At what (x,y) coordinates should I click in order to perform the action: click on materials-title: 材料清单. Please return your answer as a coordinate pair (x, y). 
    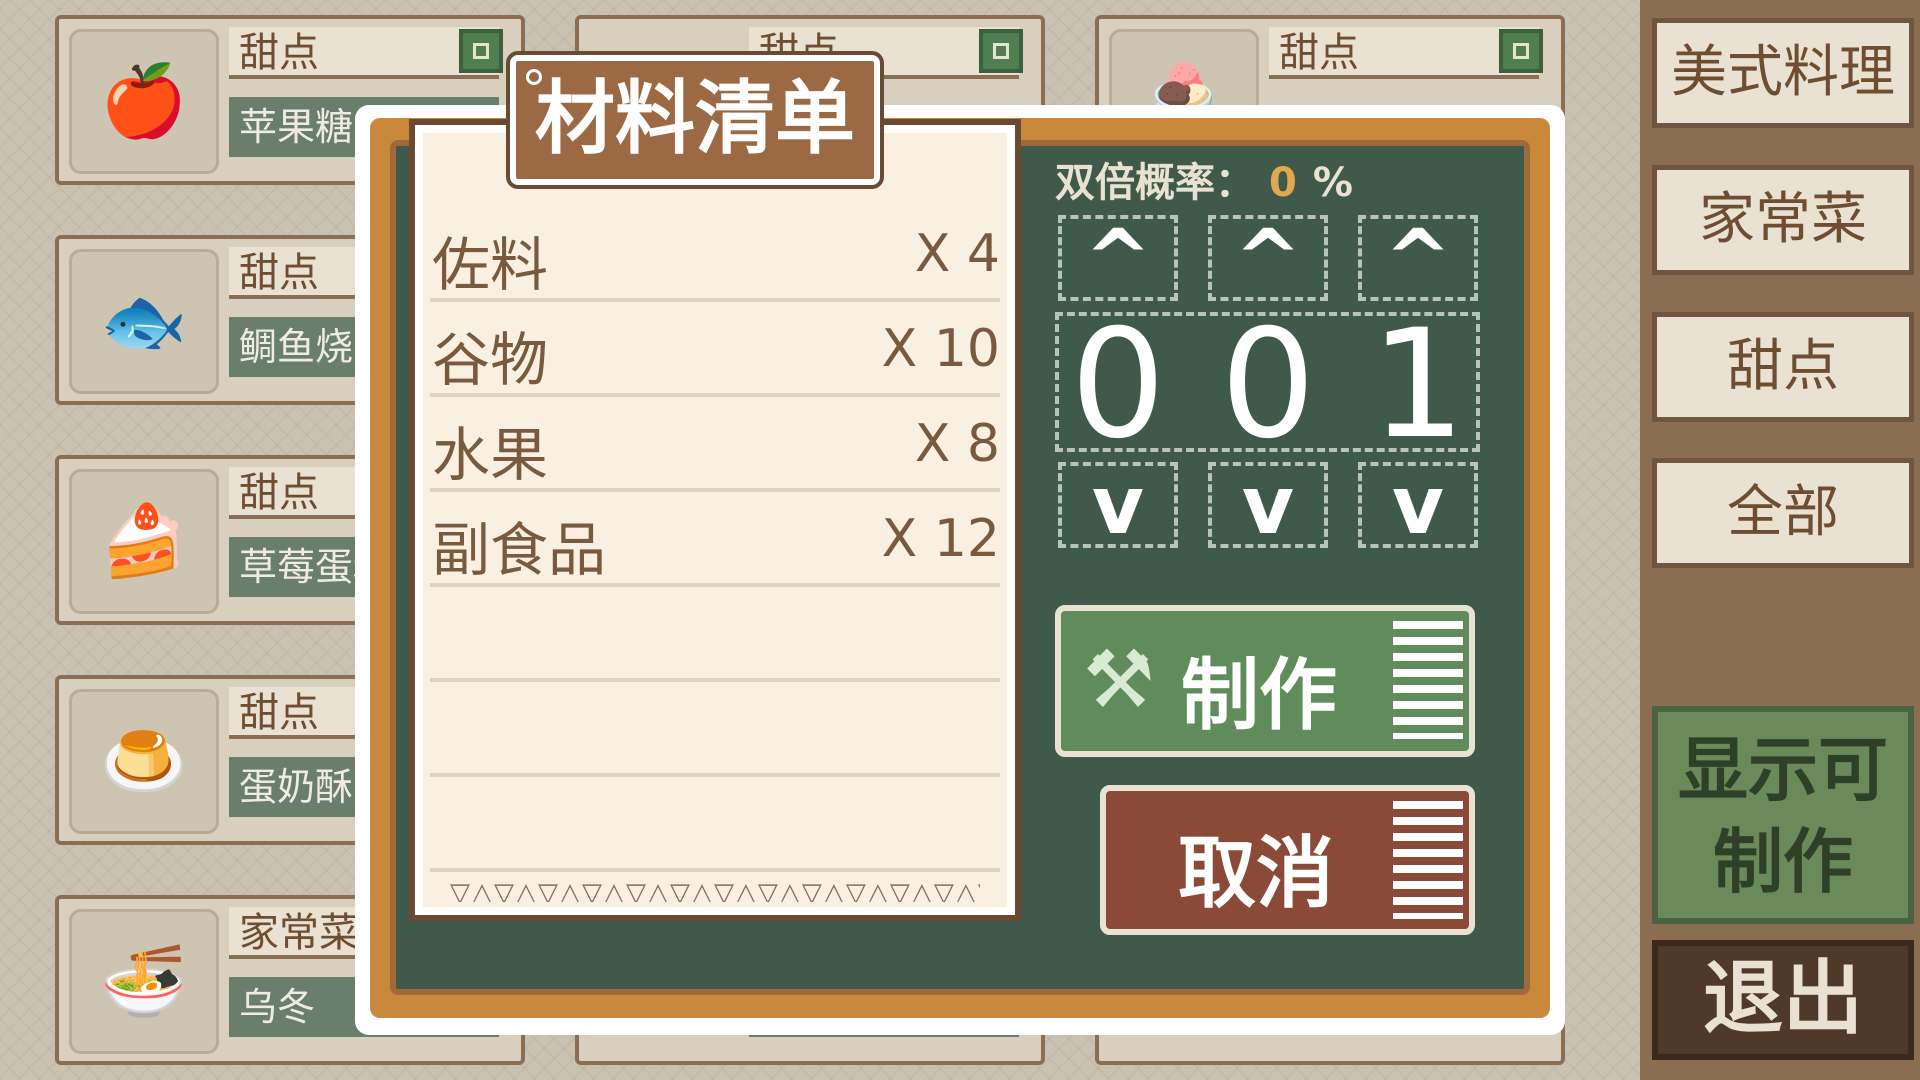
    Looking at the image, I should click on (695, 118).